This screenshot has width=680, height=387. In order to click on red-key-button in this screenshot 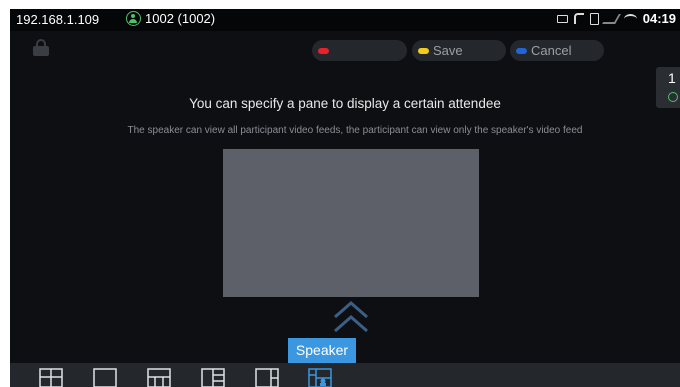, I will do `click(359, 50)`.